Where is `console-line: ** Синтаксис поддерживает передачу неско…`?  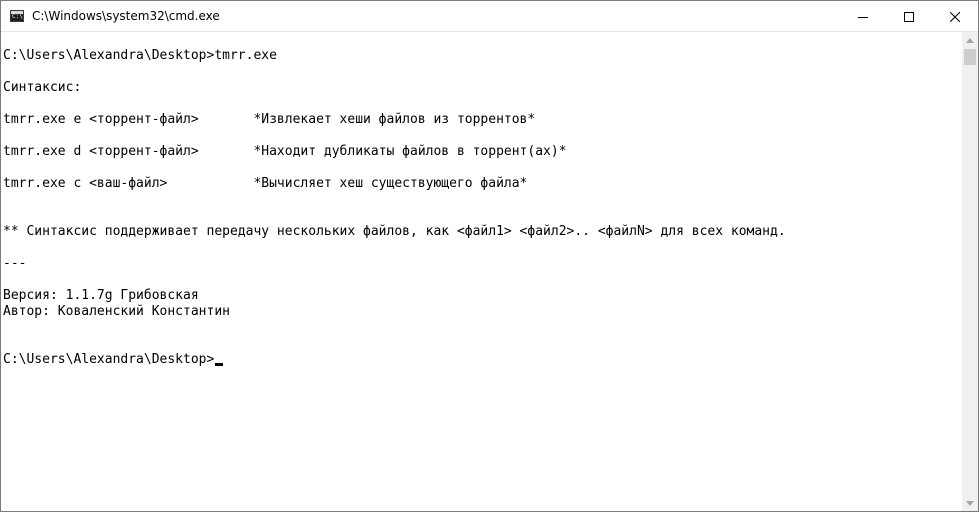
console-line: ** Синтаксис поддерживает передачу неско… is located at coordinates (394, 231).